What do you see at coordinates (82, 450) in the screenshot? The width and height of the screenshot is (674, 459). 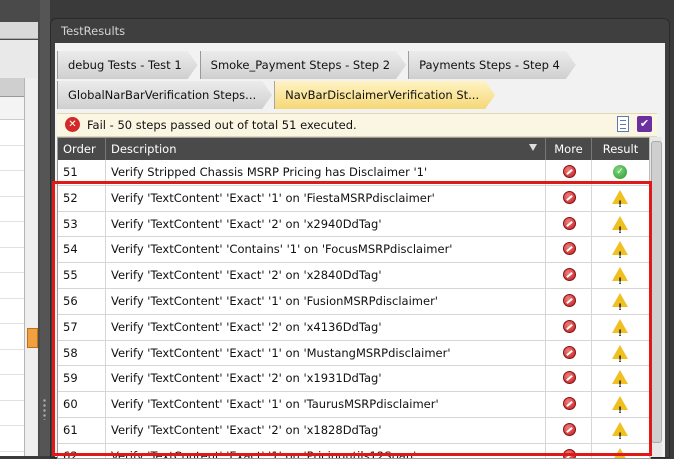 I see `cell-order: 62` at bounding box center [82, 450].